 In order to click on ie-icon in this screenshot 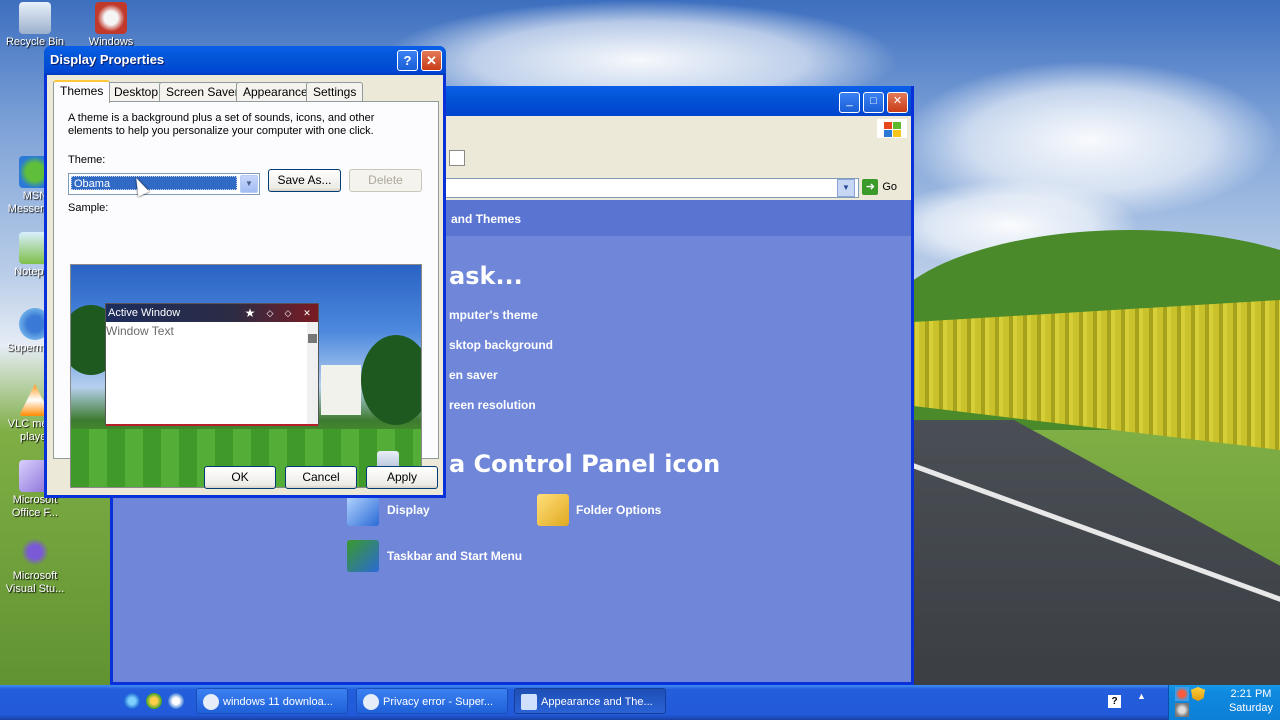, I will do `click(132, 701)`.